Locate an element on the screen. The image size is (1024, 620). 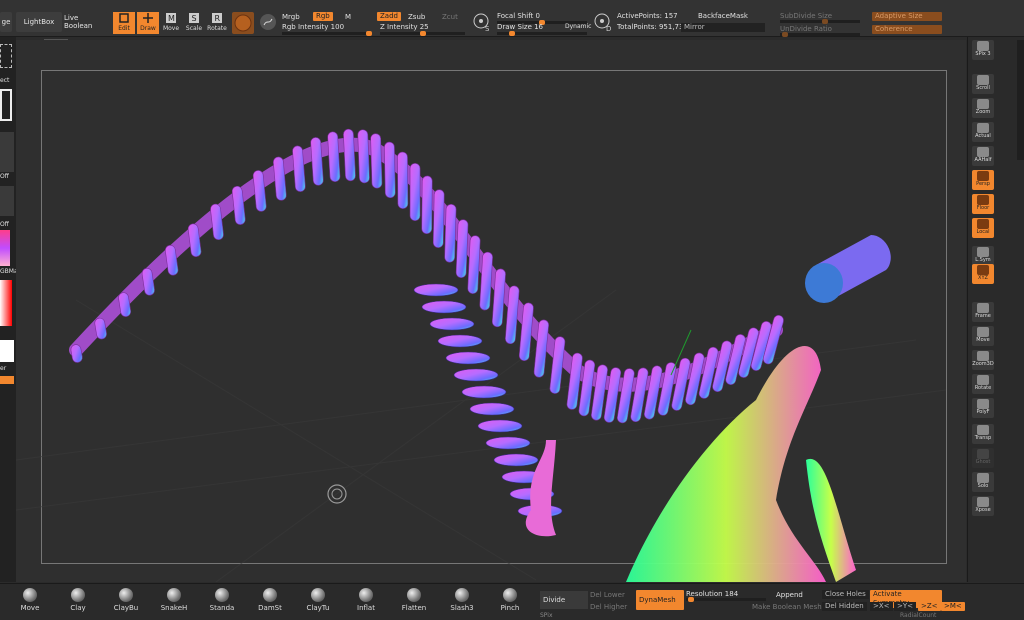
brush-label: Inflat is located at coordinates (366, 608).